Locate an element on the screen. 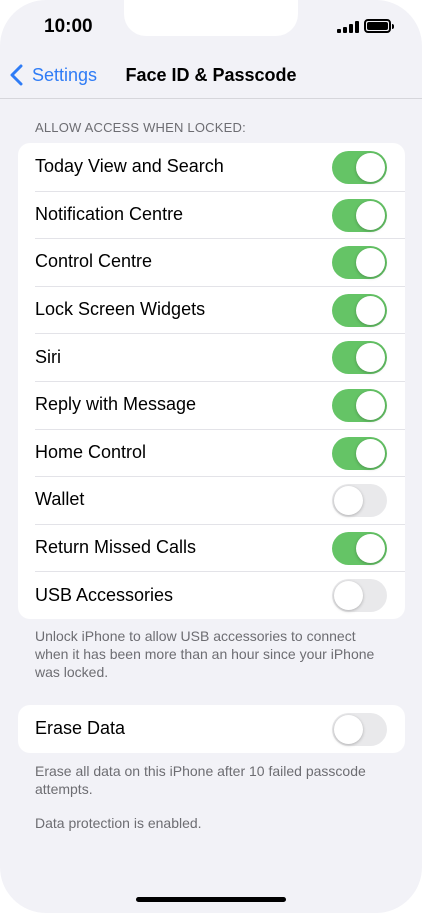 This screenshot has height=913, width=422. erase-data-group: Erase Data is located at coordinates (211, 729).